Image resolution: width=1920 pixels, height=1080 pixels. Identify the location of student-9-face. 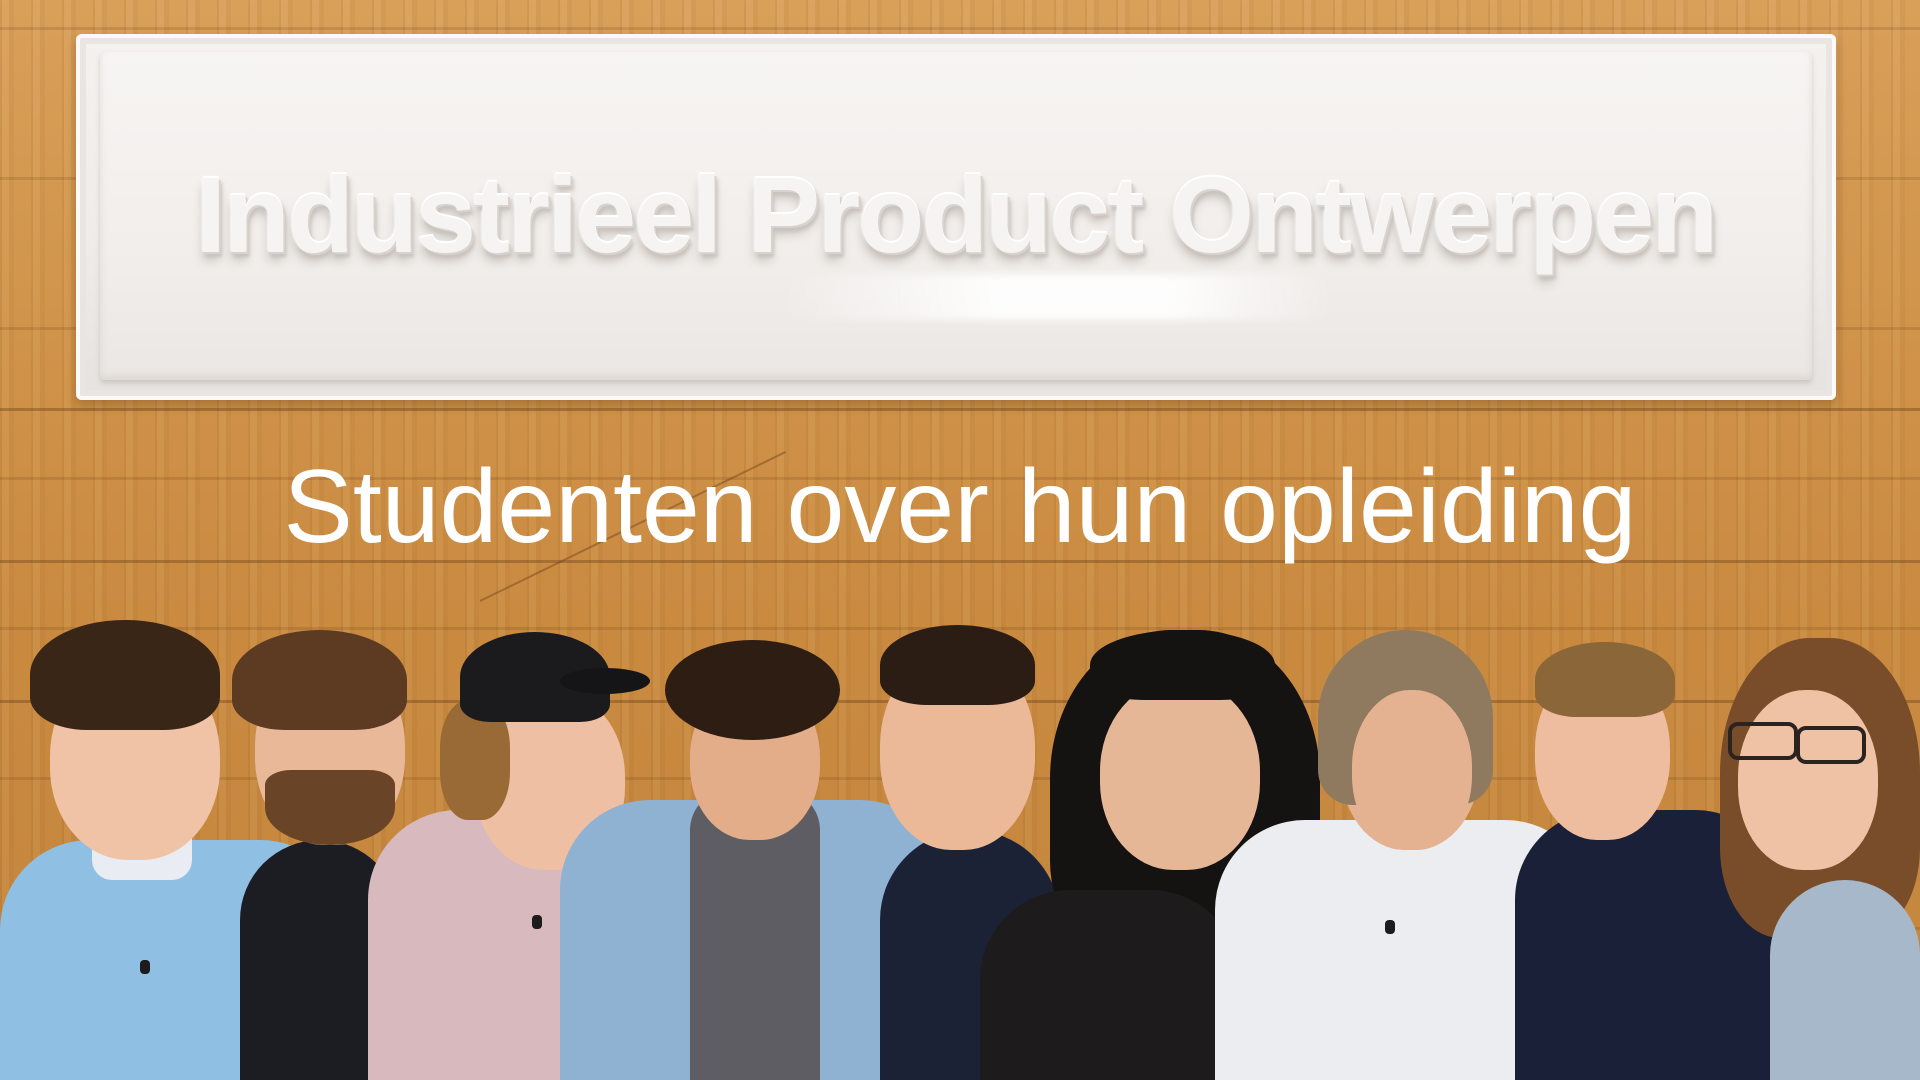
(1808, 780).